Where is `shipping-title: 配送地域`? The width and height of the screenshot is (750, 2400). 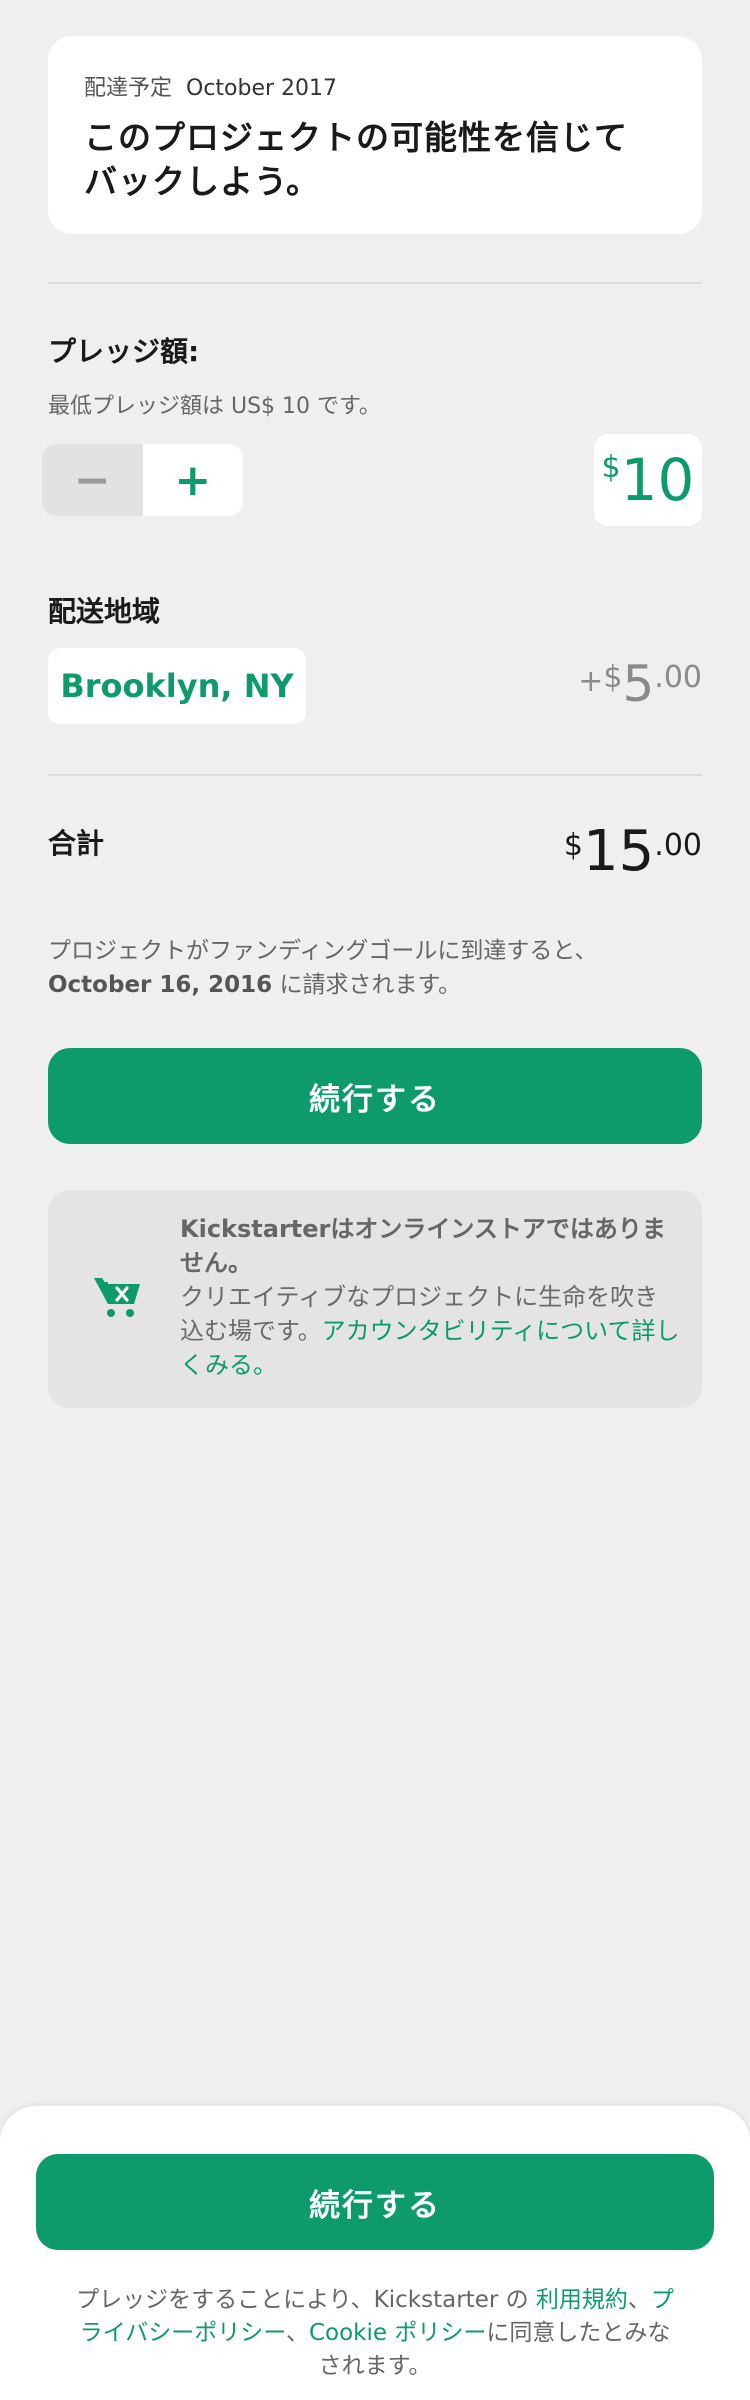 shipping-title: 配送地域 is located at coordinates (104, 611).